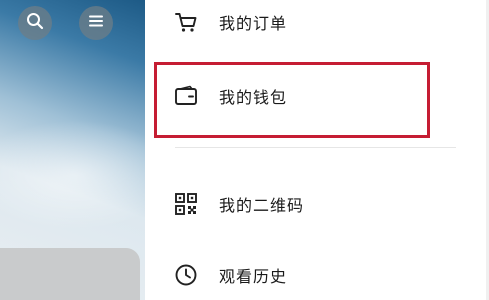 The width and height of the screenshot is (489, 300). I want to click on qrcode-icon, so click(186, 204).